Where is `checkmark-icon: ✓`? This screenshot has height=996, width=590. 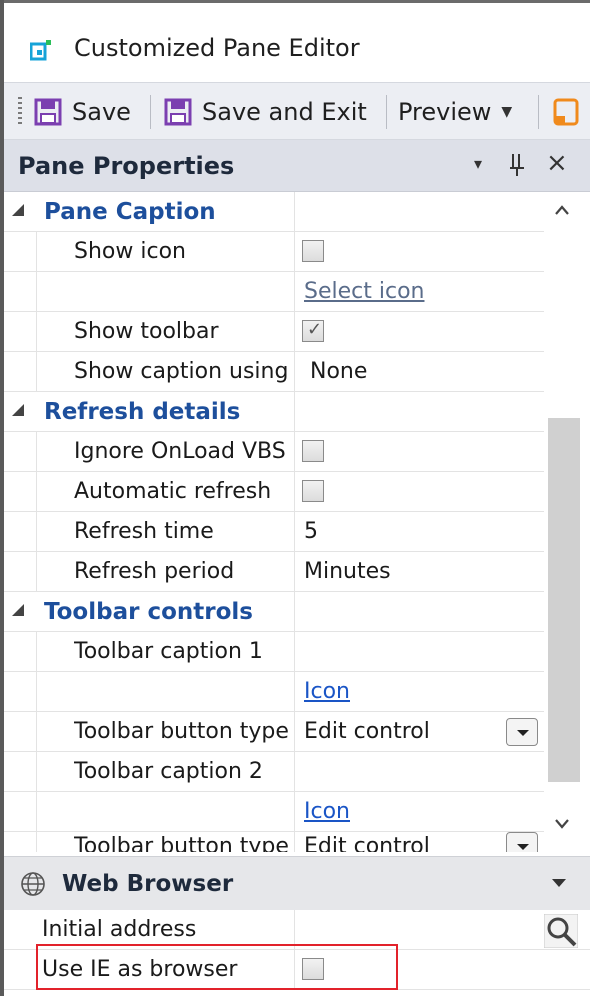 checkmark-icon: ✓ is located at coordinates (315, 329).